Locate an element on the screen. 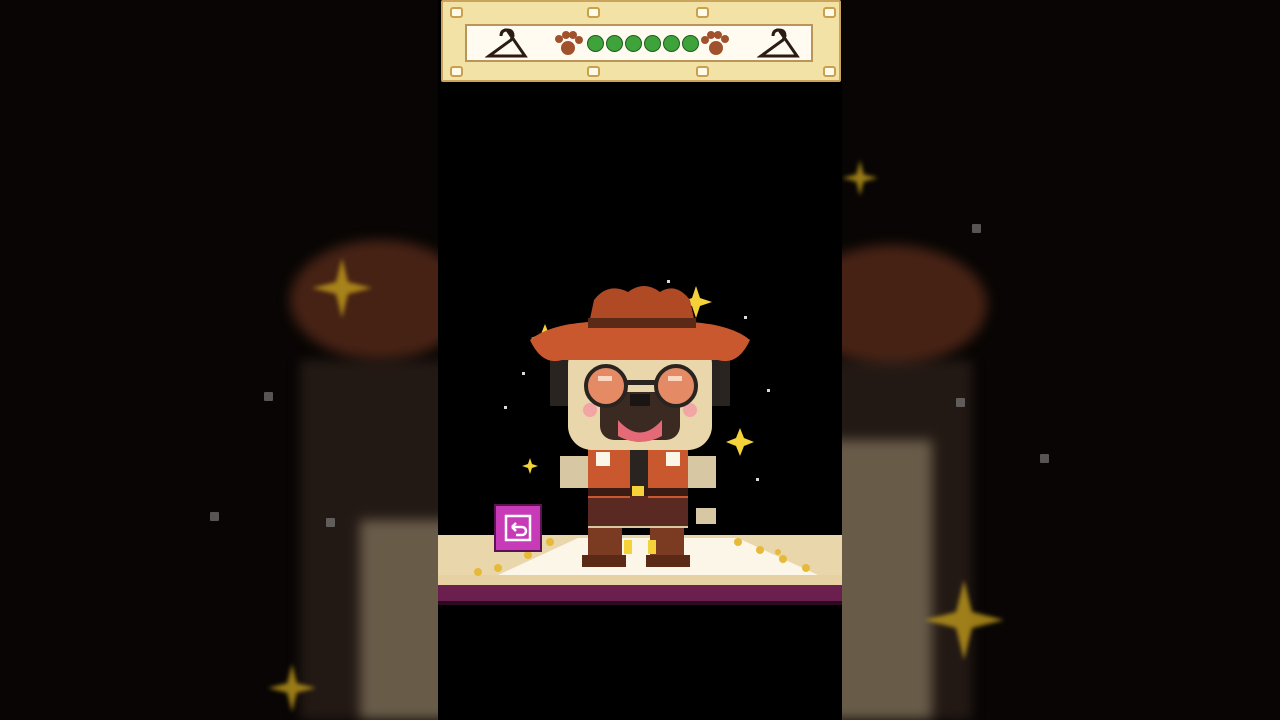 This screenshot has height=720, width=1280. undo-button is located at coordinates (518, 528).